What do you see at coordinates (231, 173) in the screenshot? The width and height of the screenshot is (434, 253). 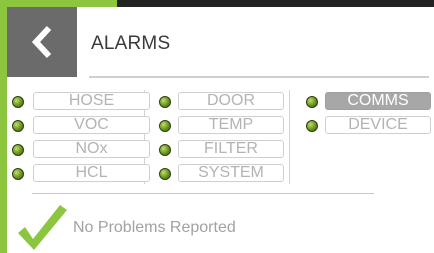 I see `alarm-tag-system: SYSTEM` at bounding box center [231, 173].